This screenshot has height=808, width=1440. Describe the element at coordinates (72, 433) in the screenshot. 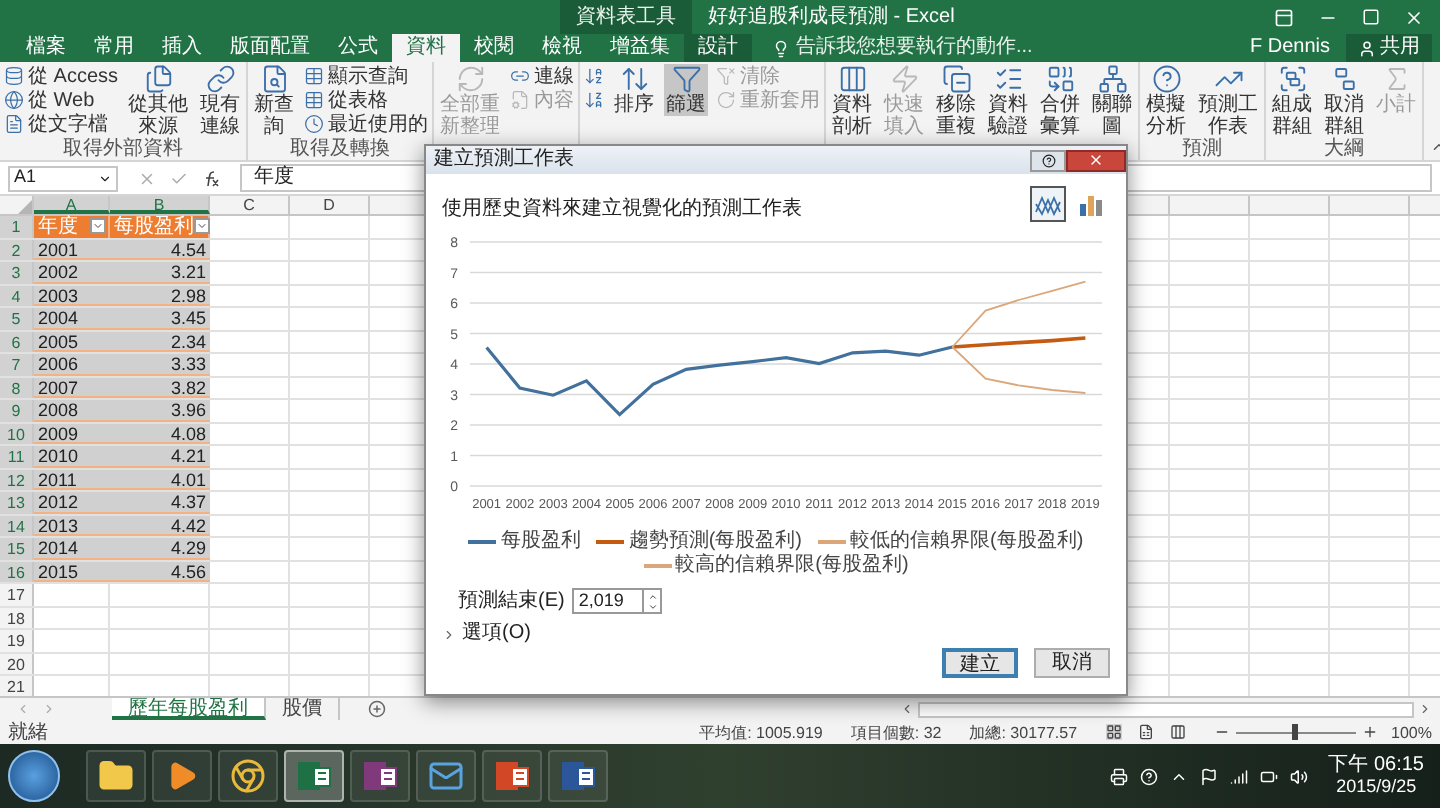

I see `table-cell: 2009` at that location.